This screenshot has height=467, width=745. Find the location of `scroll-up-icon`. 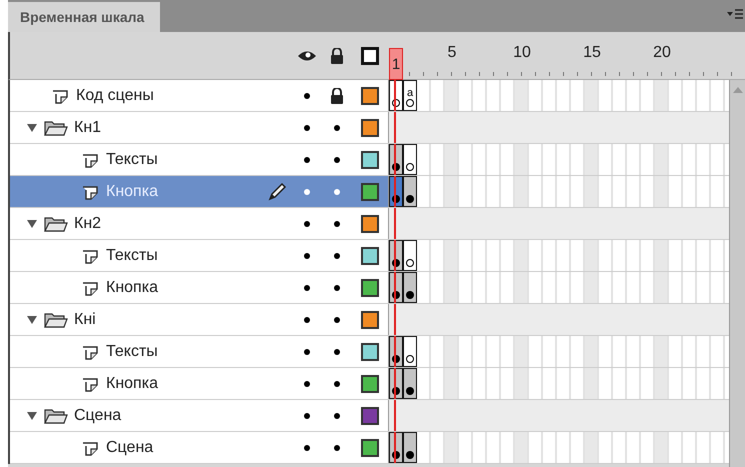

scroll-up-icon is located at coordinates (737, 90).